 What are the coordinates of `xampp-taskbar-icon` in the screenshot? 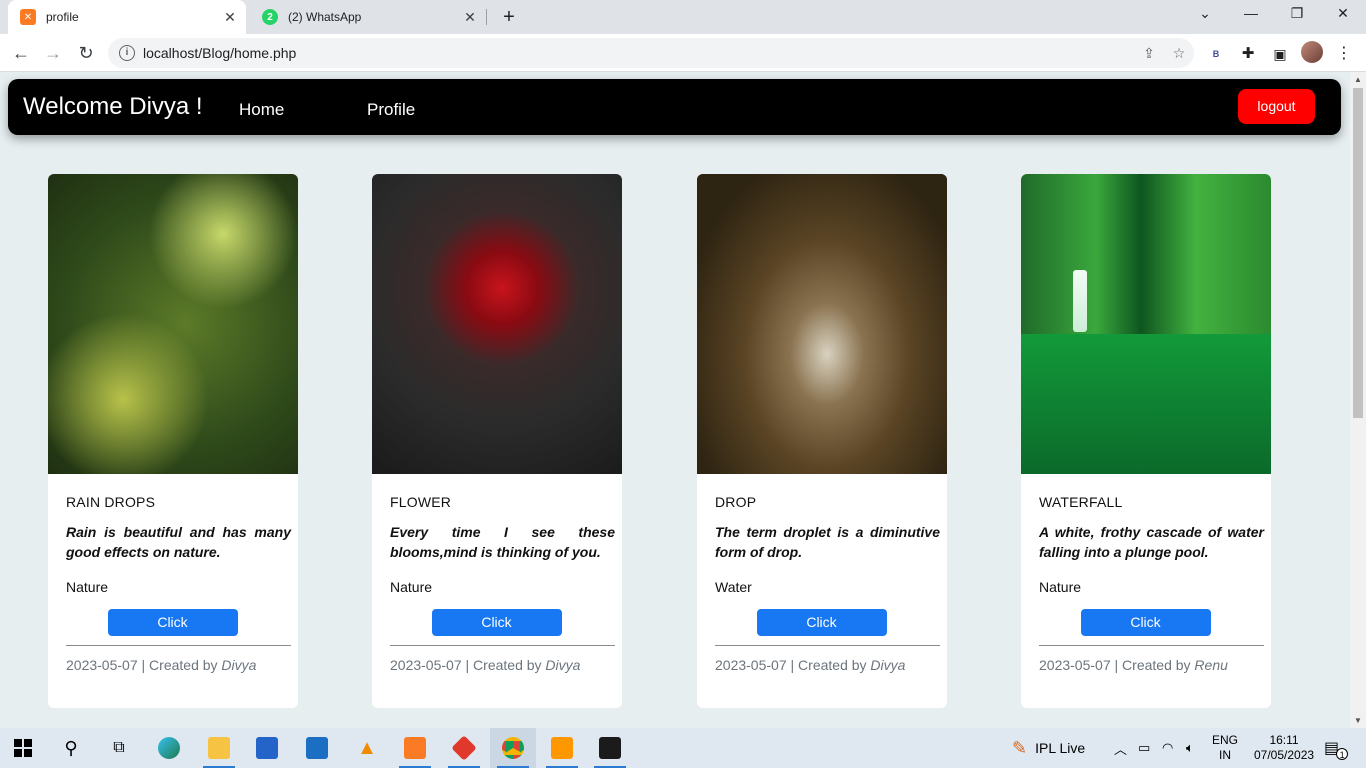 It's located at (415, 748).